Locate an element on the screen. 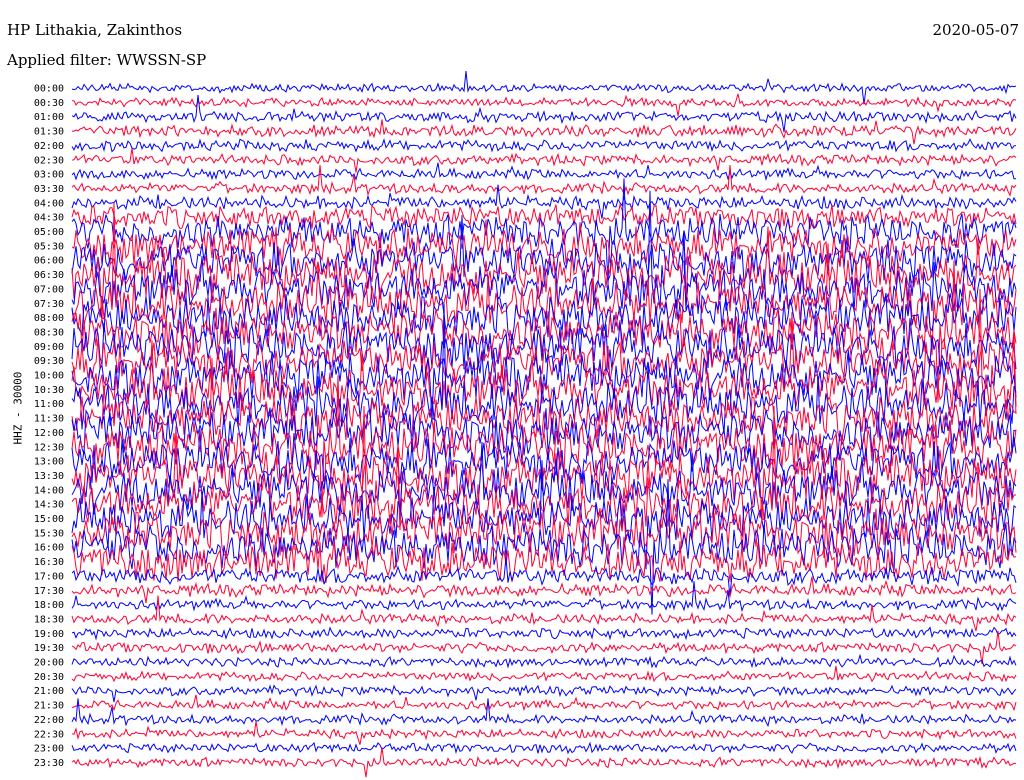 The image size is (1024, 780). tick-label-2300: 23:00 is located at coordinates (49, 749).